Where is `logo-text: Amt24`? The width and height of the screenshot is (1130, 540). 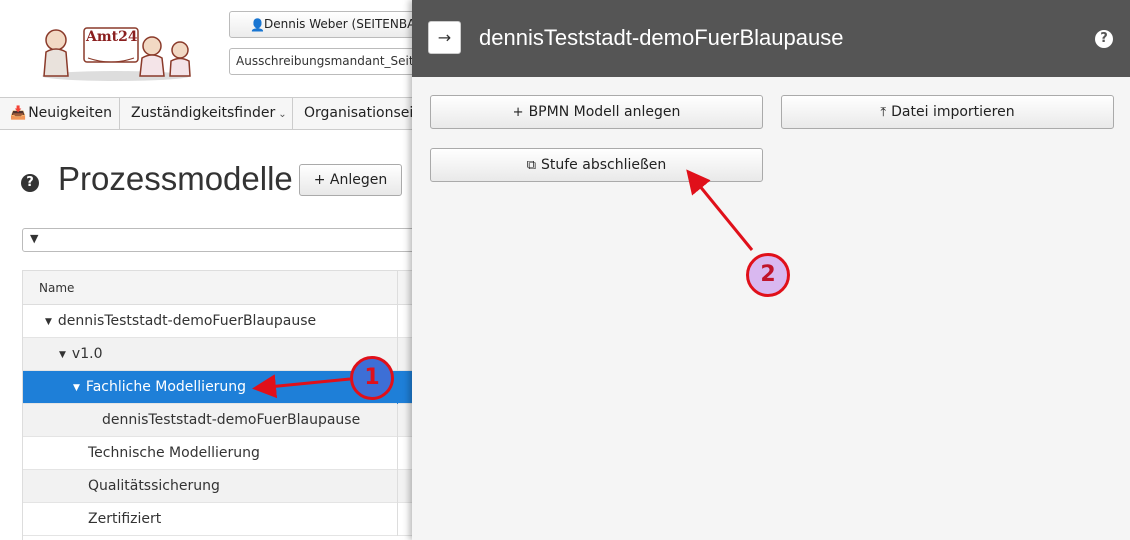
logo-text: Amt24 is located at coordinates (112, 37).